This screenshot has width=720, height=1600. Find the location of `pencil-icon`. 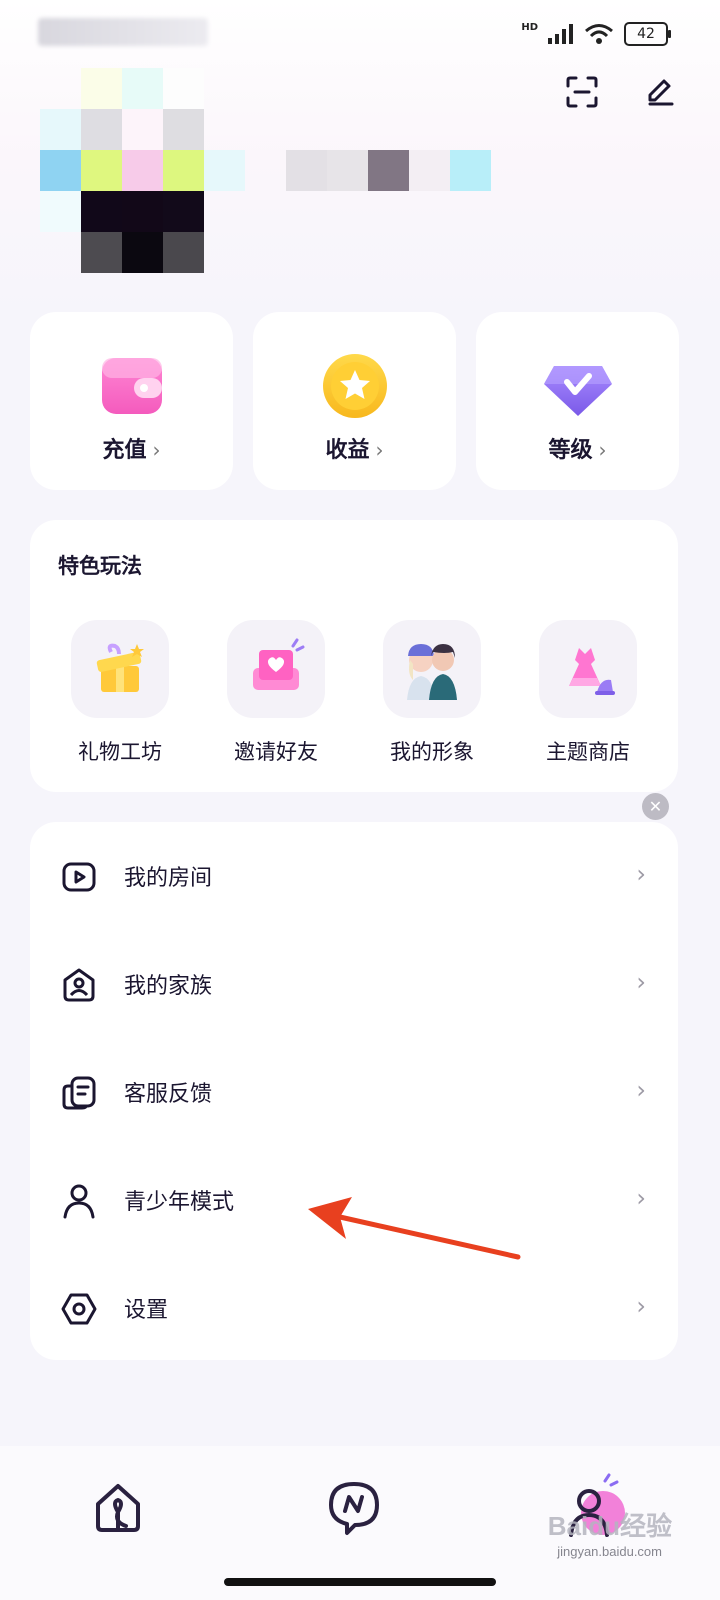

pencil-icon is located at coordinates (661, 92).